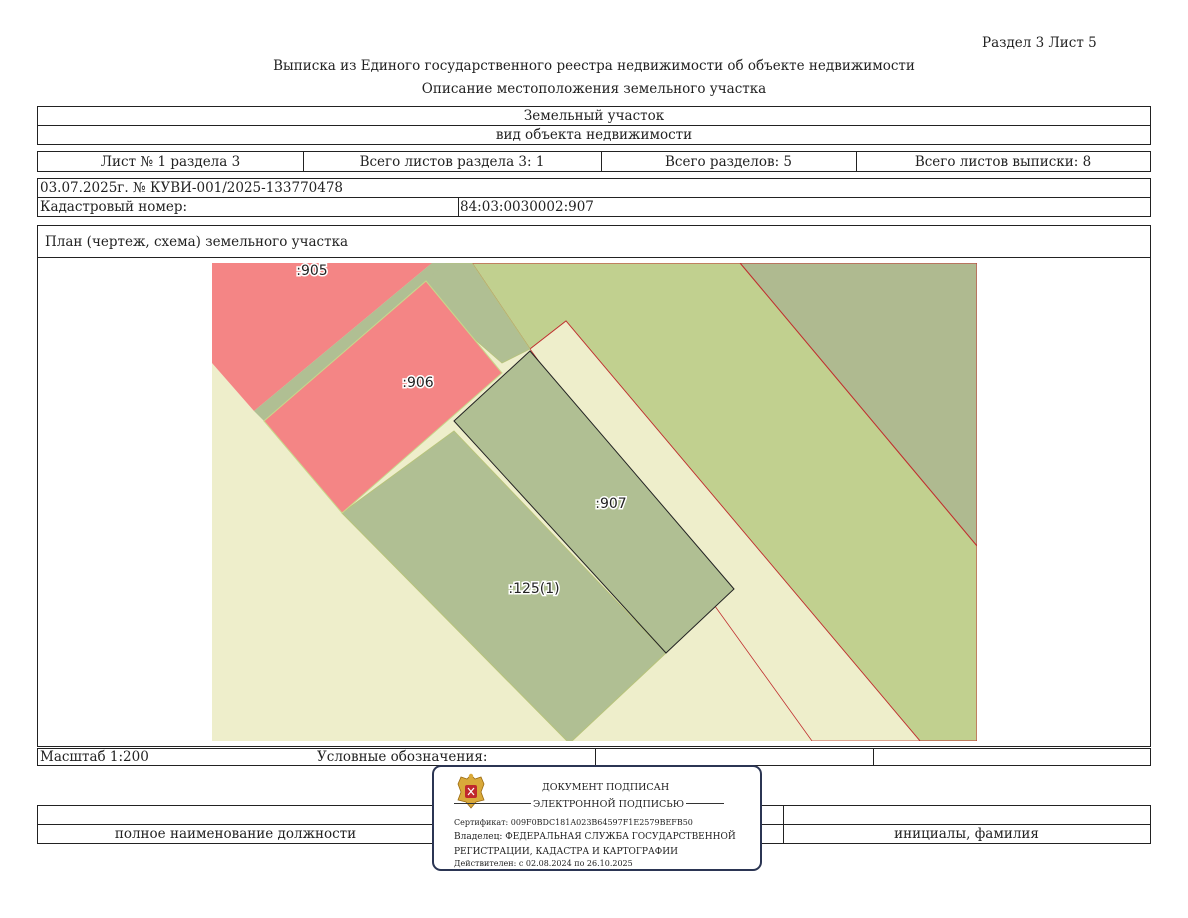 The width and height of the screenshot is (1188, 918). What do you see at coordinates (594, 188) in the screenshot?
I see `record-date-row: 03.07.2025г. № КУВИ-001/2025-133770478` at bounding box center [594, 188].